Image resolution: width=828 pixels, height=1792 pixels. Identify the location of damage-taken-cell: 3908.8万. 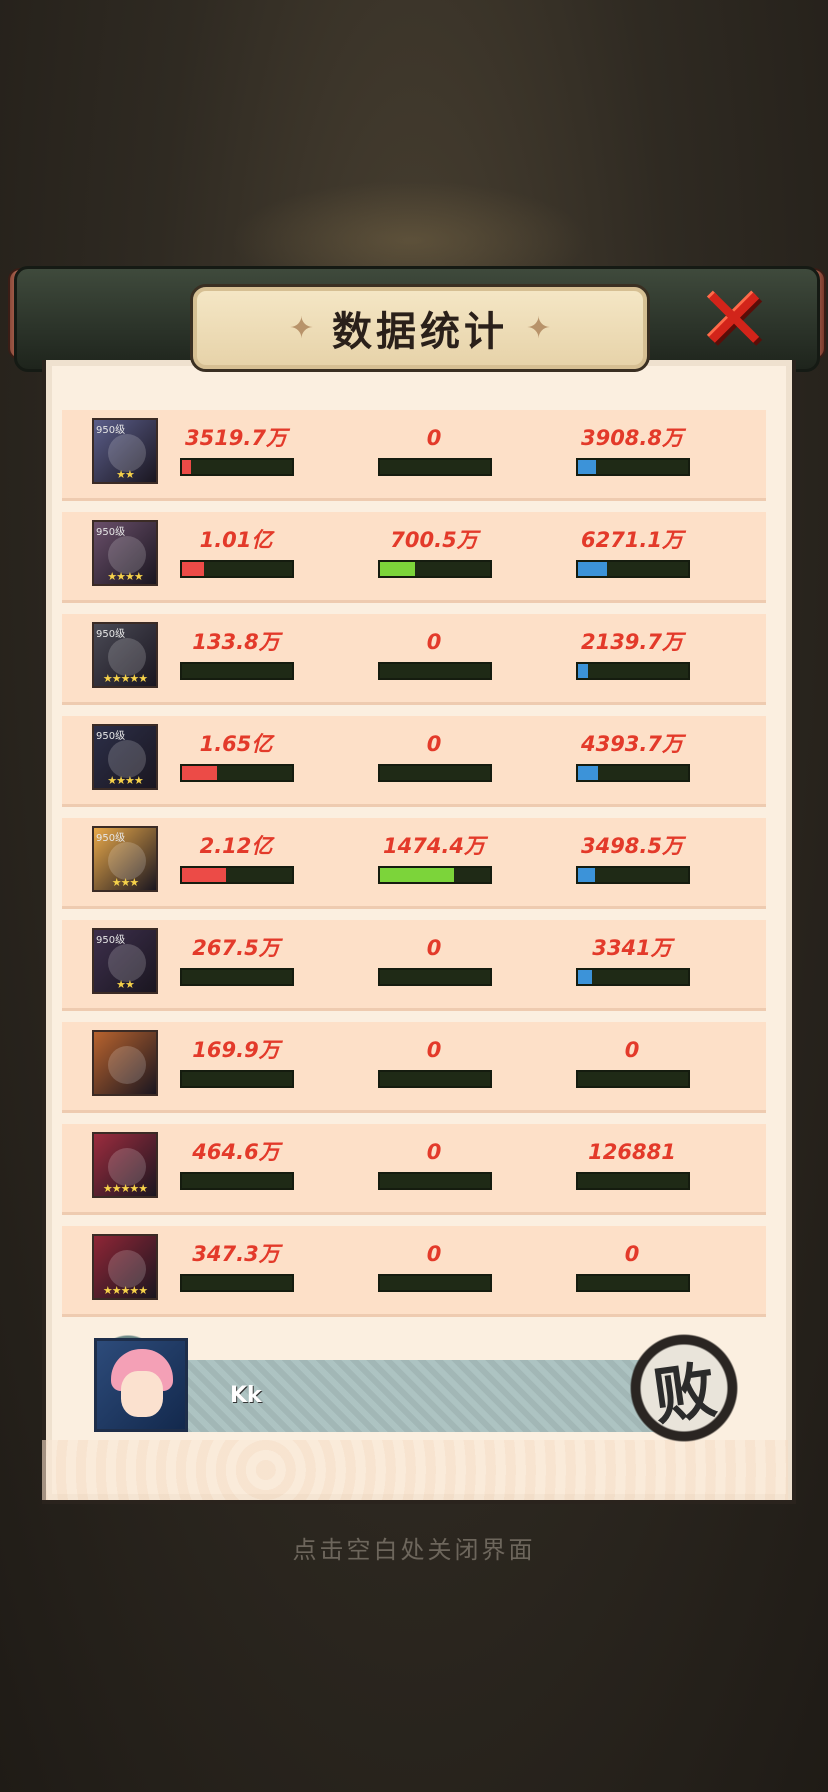
(633, 450).